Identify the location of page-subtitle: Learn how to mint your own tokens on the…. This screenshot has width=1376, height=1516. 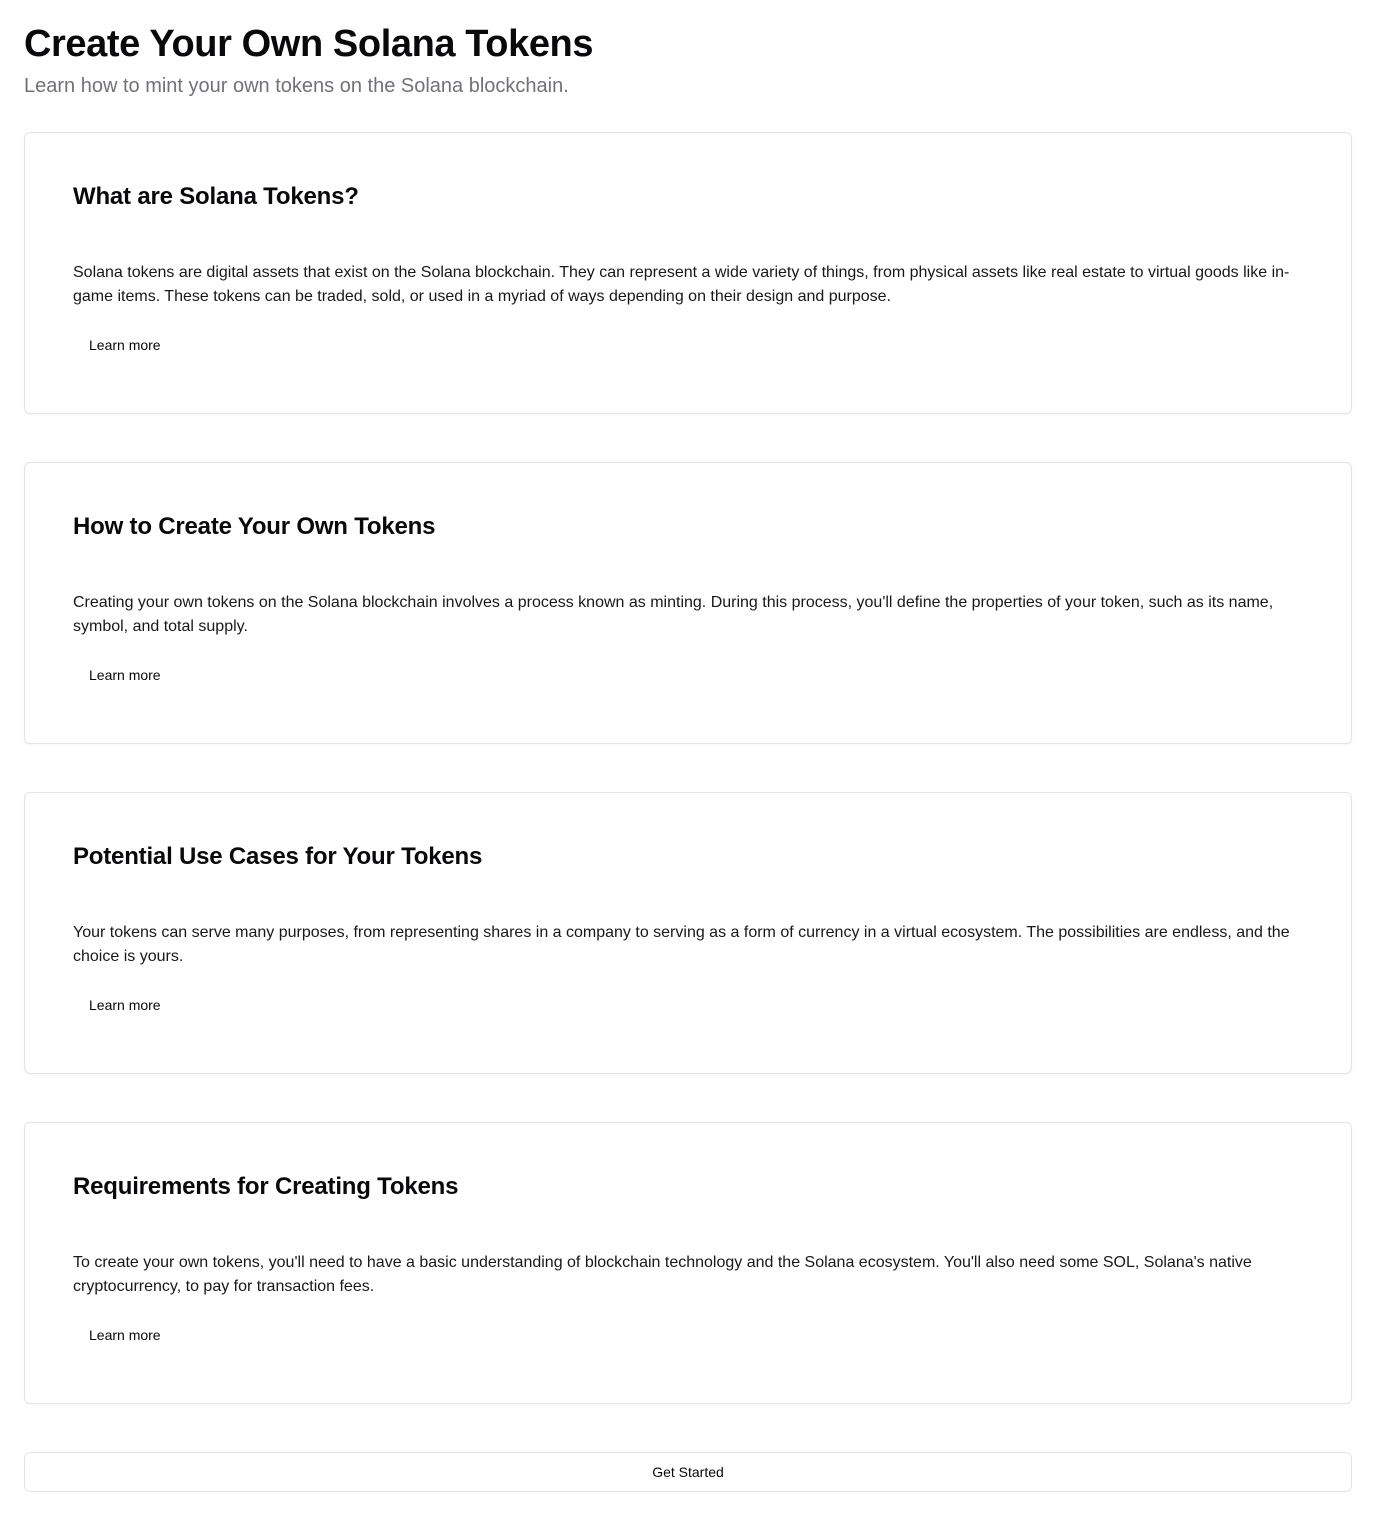
(296, 86).